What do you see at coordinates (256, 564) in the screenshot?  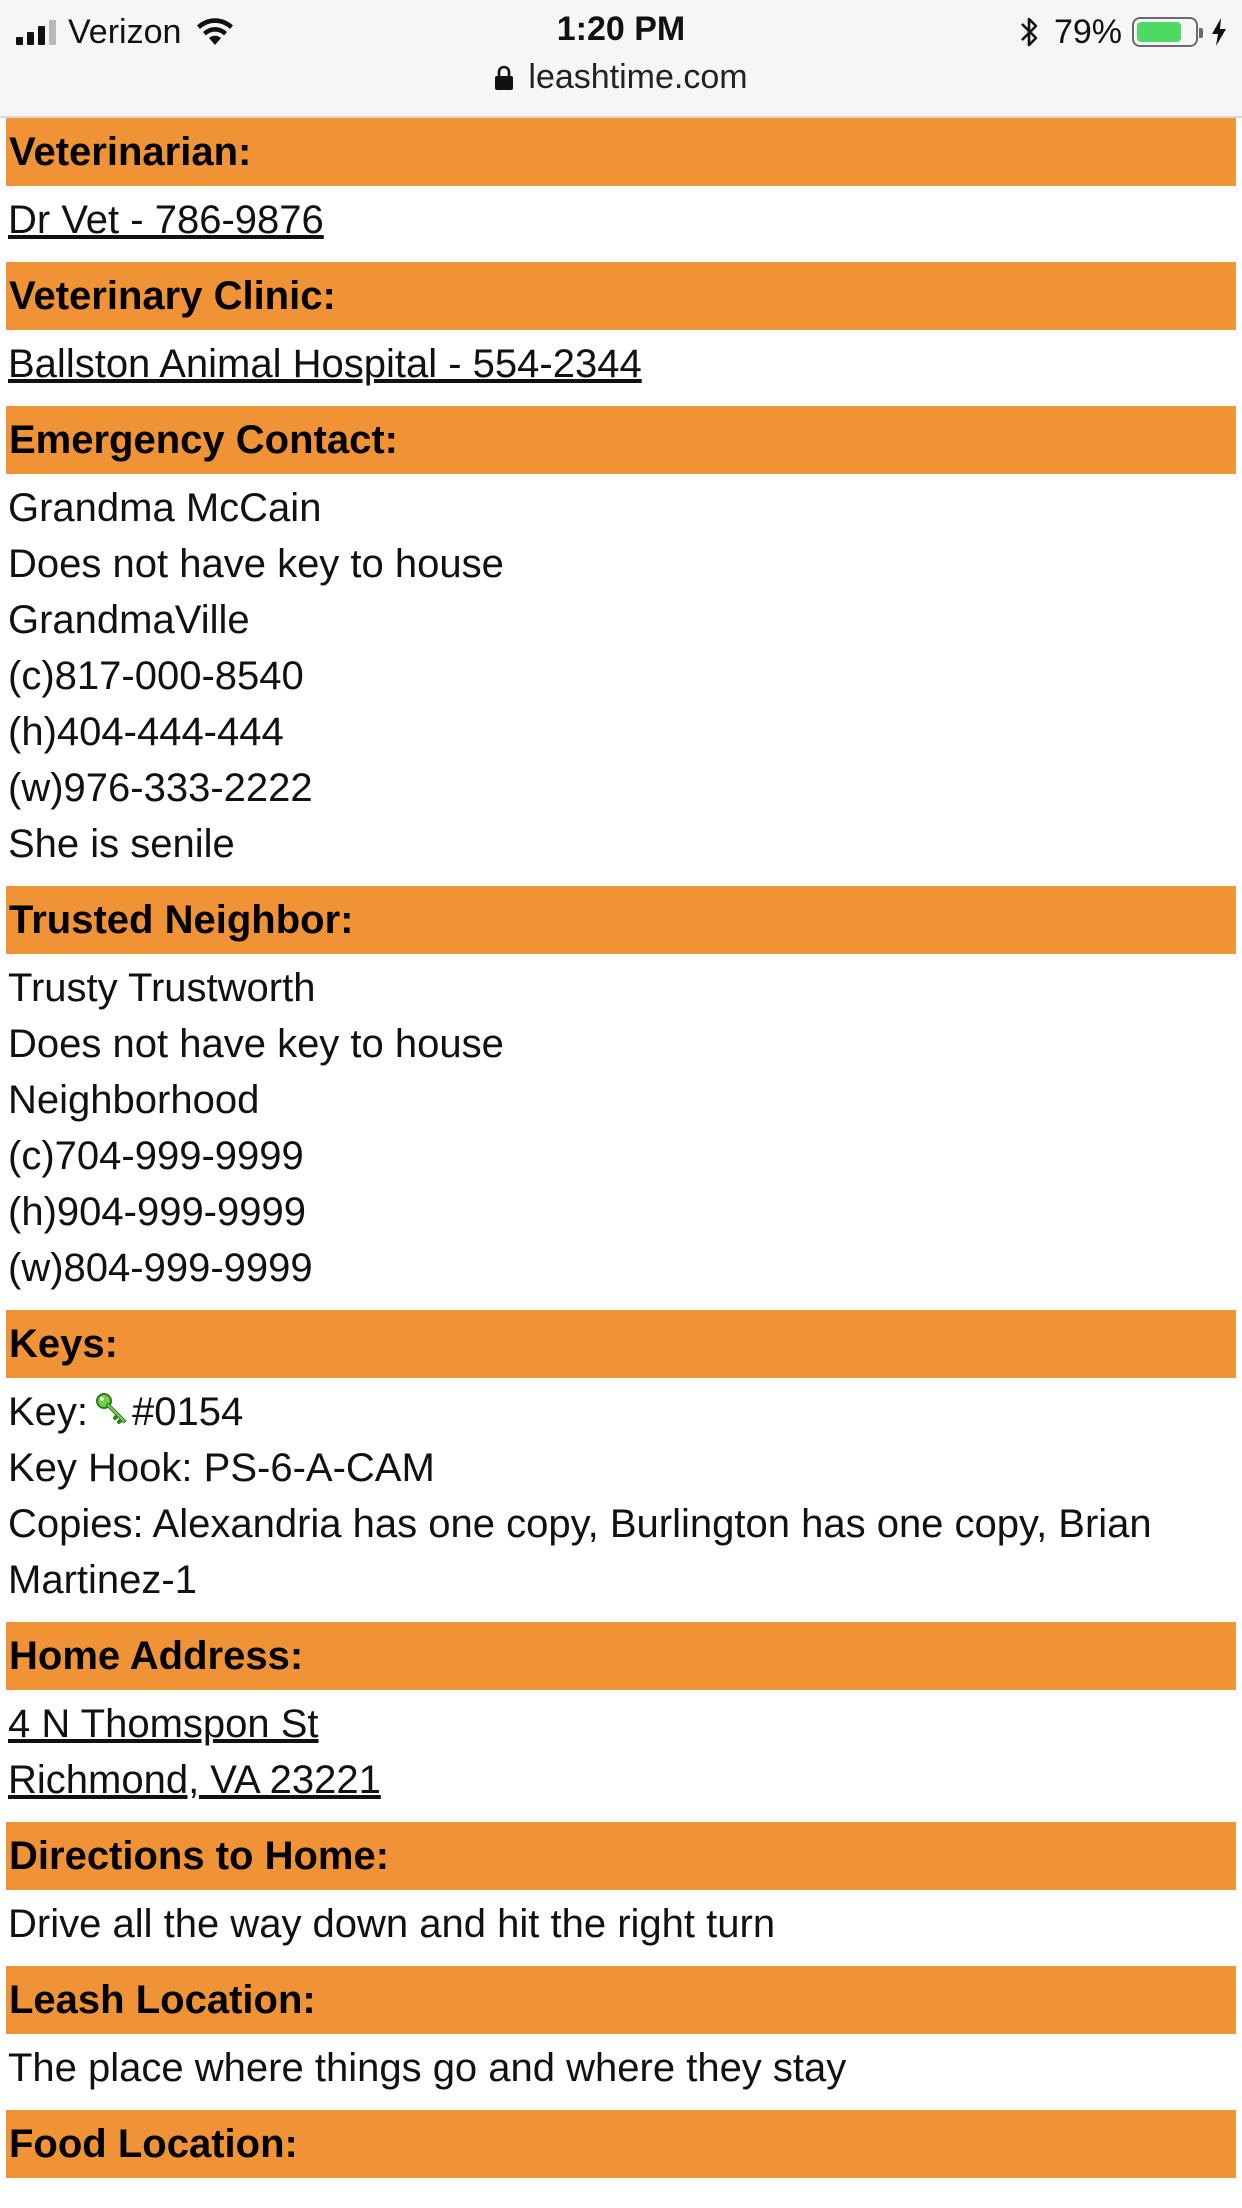 I see `emergency-contact-key-status: Does not have key to house` at bounding box center [256, 564].